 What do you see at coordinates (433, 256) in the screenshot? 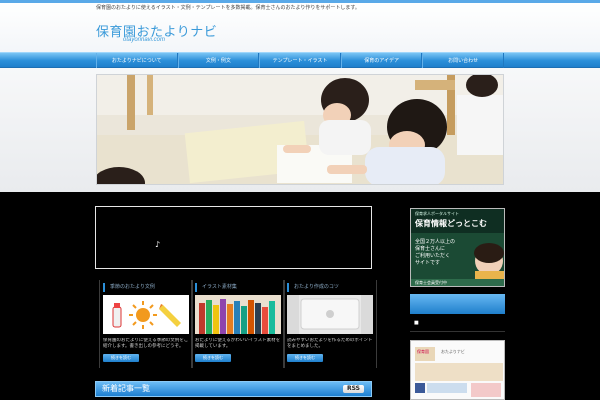
I see `banner-line: ご利用いただく` at bounding box center [433, 256].